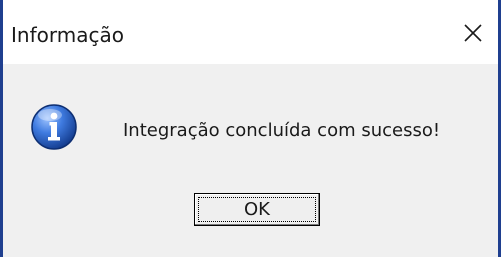 This screenshot has height=257, width=501. What do you see at coordinates (67, 35) in the screenshot?
I see `dialog-title: Informação` at bounding box center [67, 35].